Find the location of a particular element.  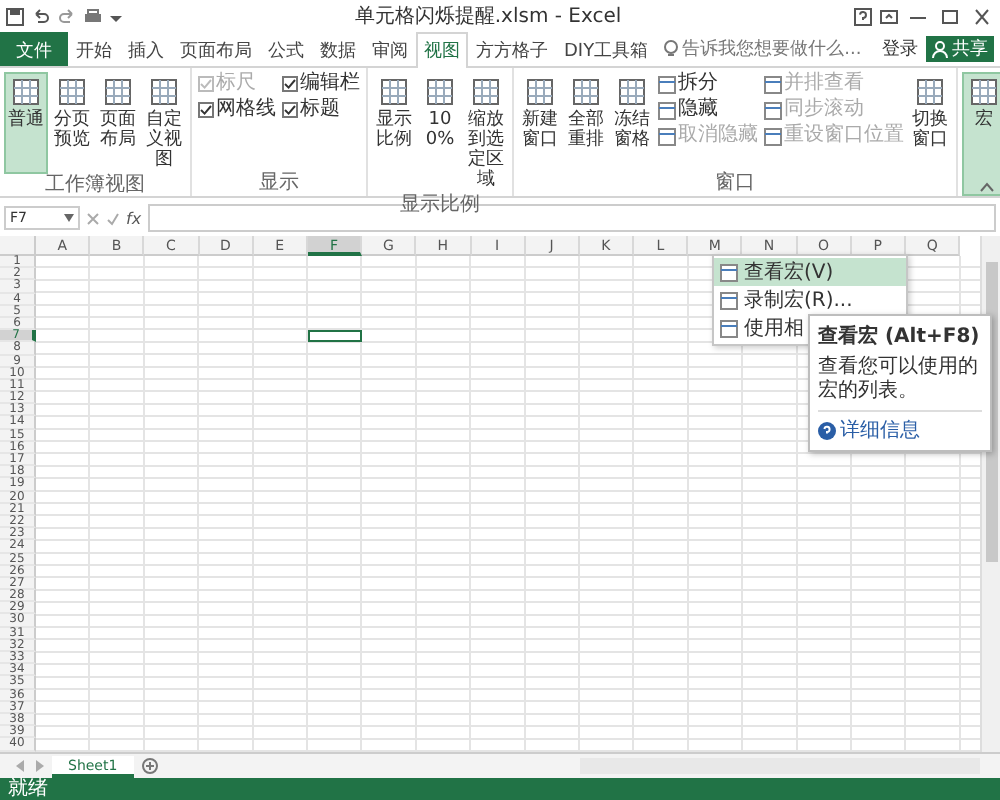

group-label: 工作簿视图 is located at coordinates (95, 186).